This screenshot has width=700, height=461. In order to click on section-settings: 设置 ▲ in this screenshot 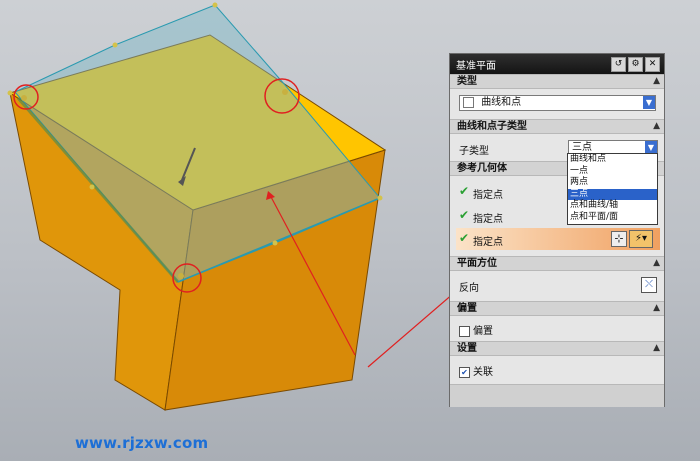, I will do `click(557, 348)`.